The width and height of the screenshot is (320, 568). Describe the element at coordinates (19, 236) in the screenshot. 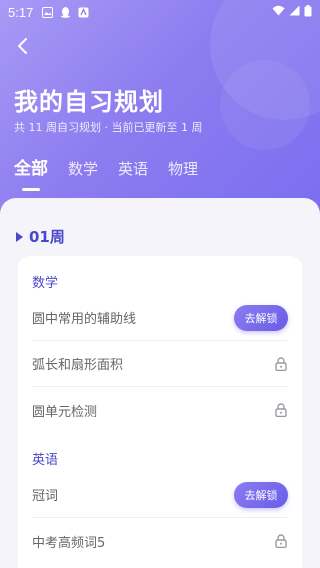

I see `play-triangle-icon` at that location.